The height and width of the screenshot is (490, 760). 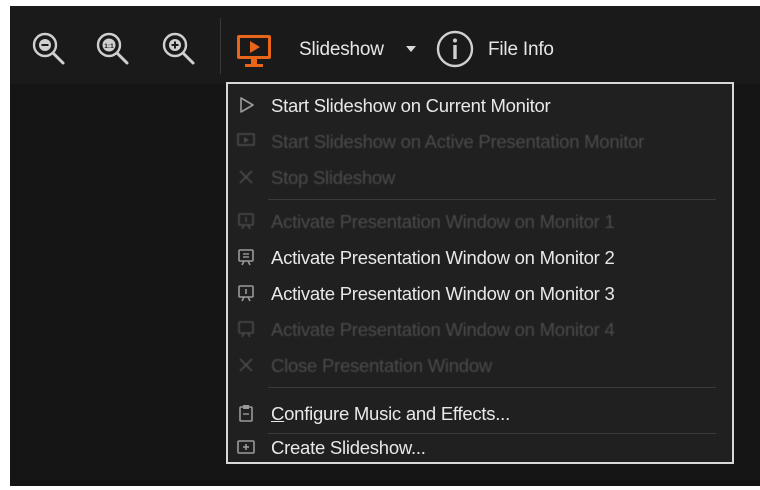 What do you see at coordinates (246, 447) in the screenshot?
I see `create-slideshow-icon` at bounding box center [246, 447].